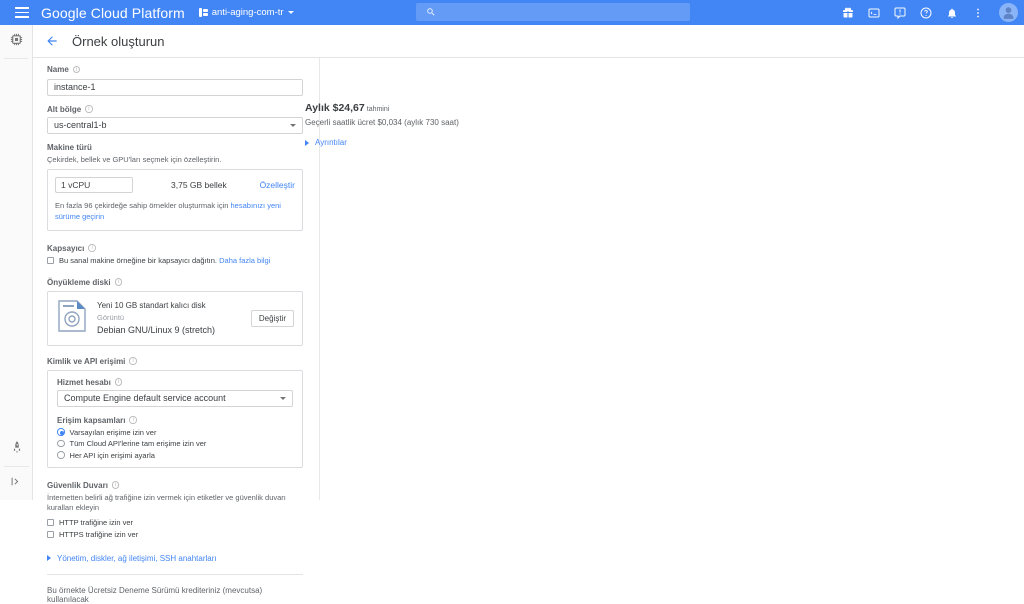  I want to click on expand-panel-icon, so click(16, 484).